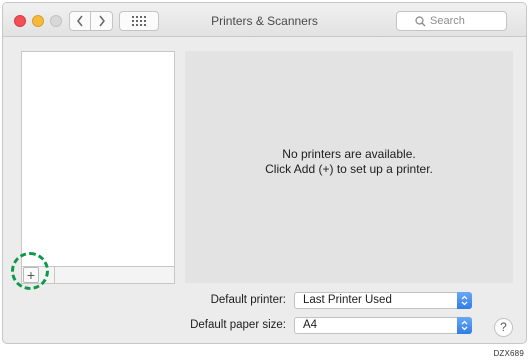 Image resolution: width=530 pixels, height=364 pixels. I want to click on empty-state-line-1: No printers are available., so click(349, 154).